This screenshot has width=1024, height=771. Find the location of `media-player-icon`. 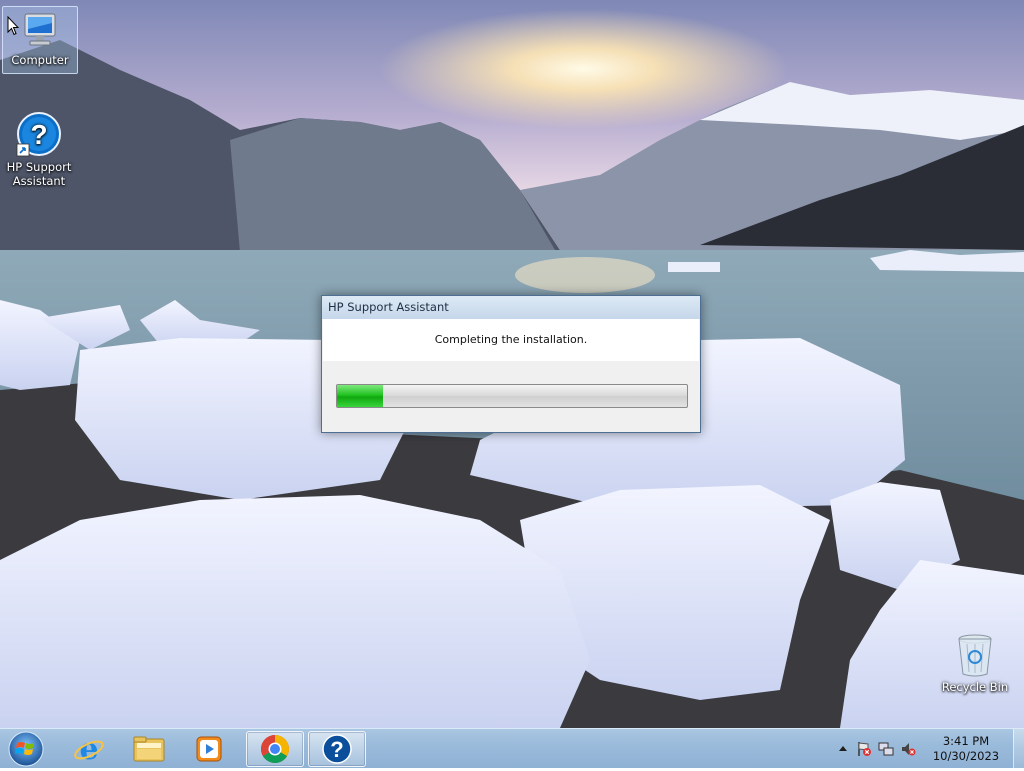

media-player-icon is located at coordinates (209, 749).